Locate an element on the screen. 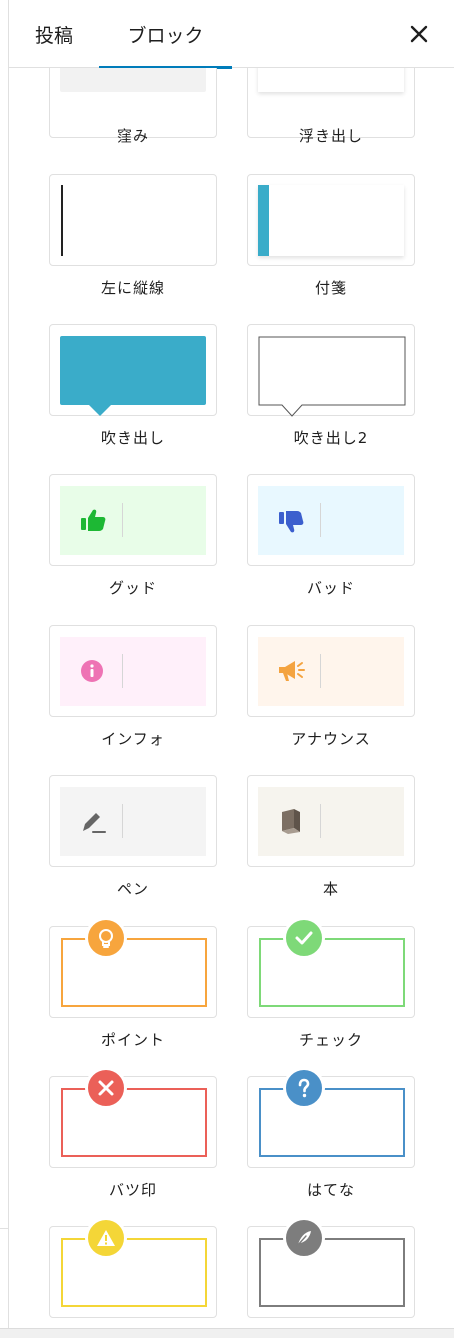 The image size is (454, 1338). scroll-bottom-edge is located at coordinates (227, 1333).